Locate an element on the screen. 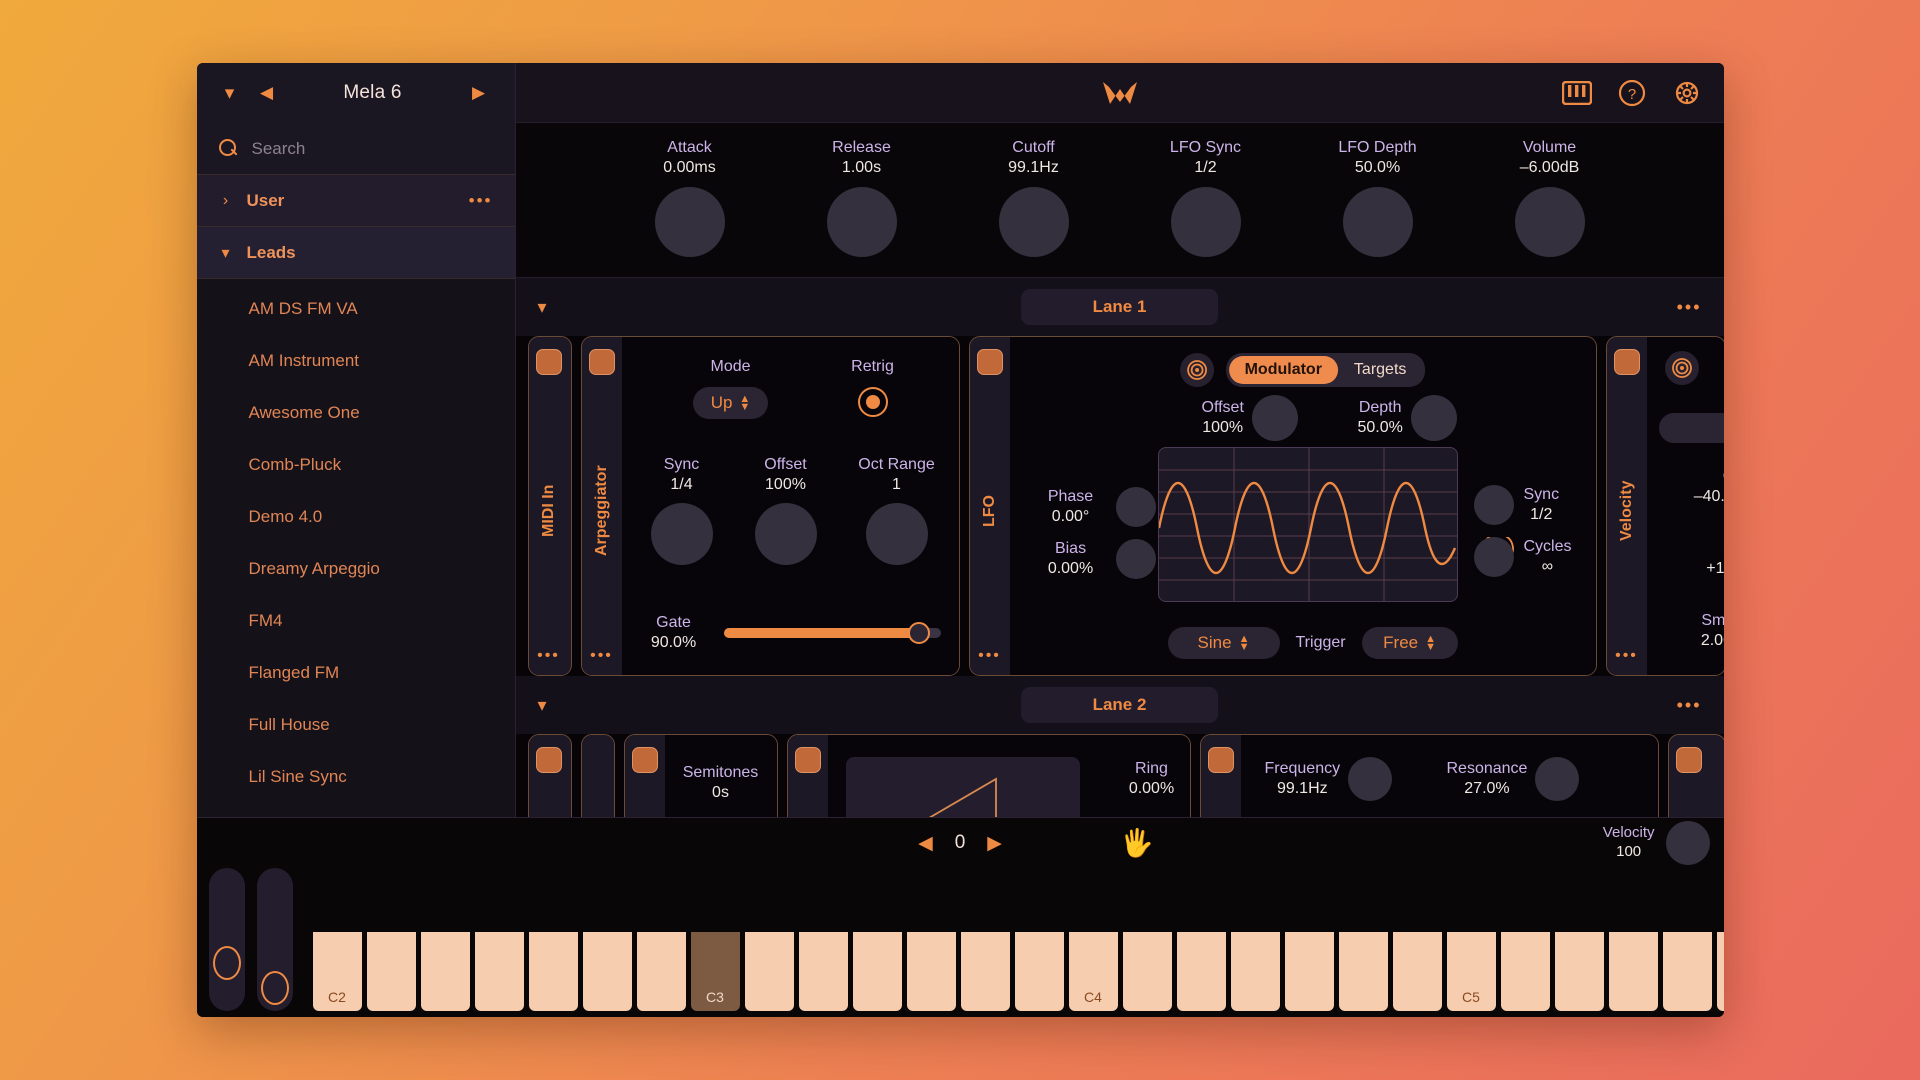  list-item: AM DS FM VA is located at coordinates (356, 309).